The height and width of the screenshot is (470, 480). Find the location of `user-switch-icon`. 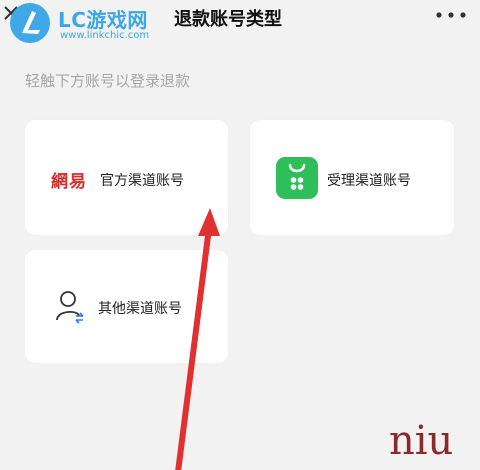

user-switch-icon is located at coordinates (70, 307).